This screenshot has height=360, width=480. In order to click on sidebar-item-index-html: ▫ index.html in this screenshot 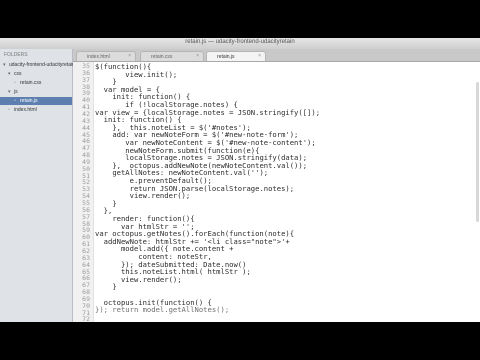, I will do `click(36, 110)`.